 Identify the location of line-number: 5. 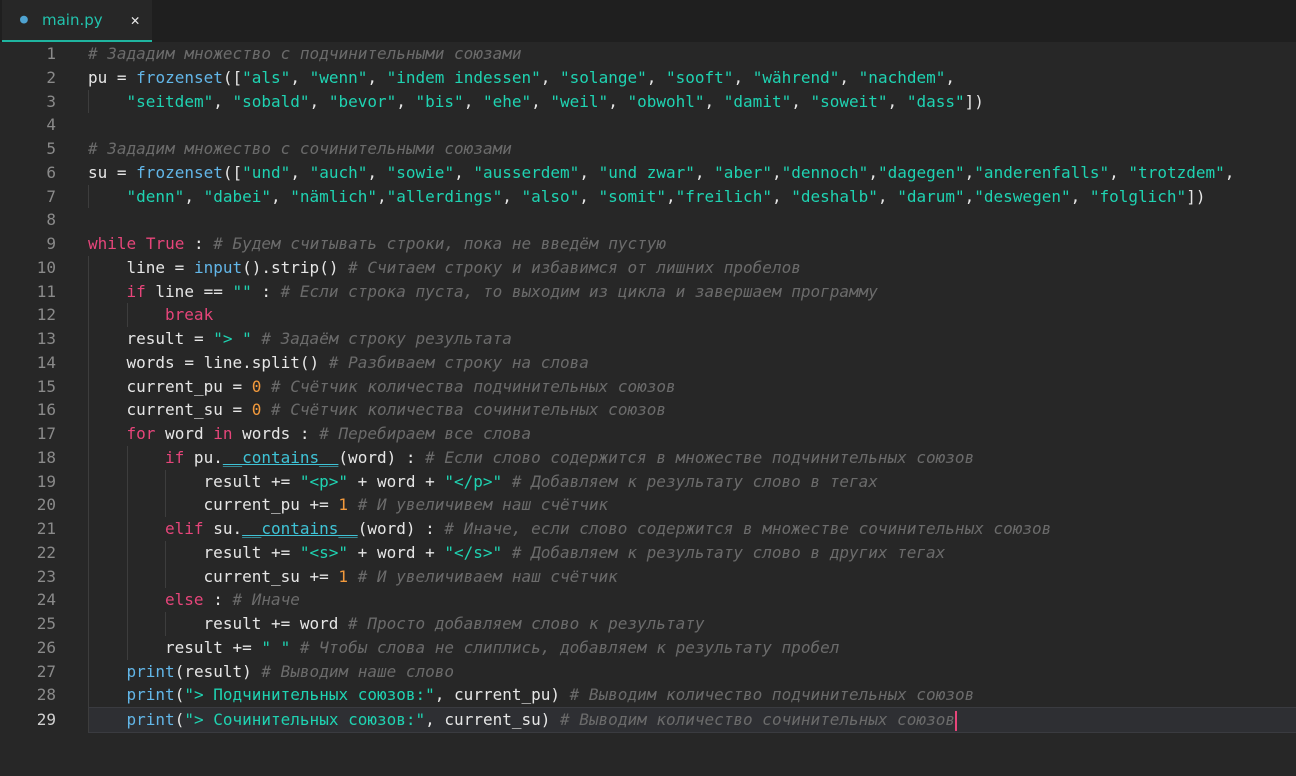
(51, 148).